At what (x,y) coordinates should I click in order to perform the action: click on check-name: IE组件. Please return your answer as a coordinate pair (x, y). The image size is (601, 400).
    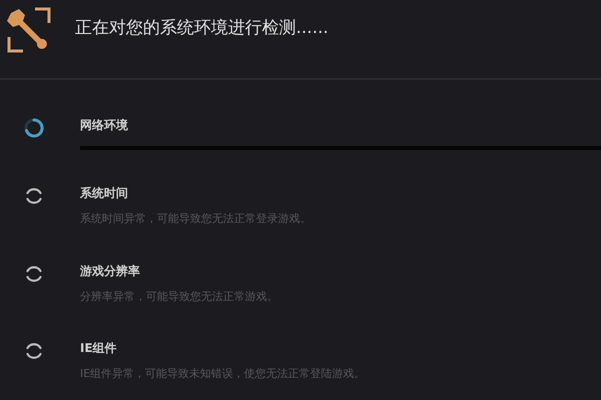
    Looking at the image, I should click on (99, 348).